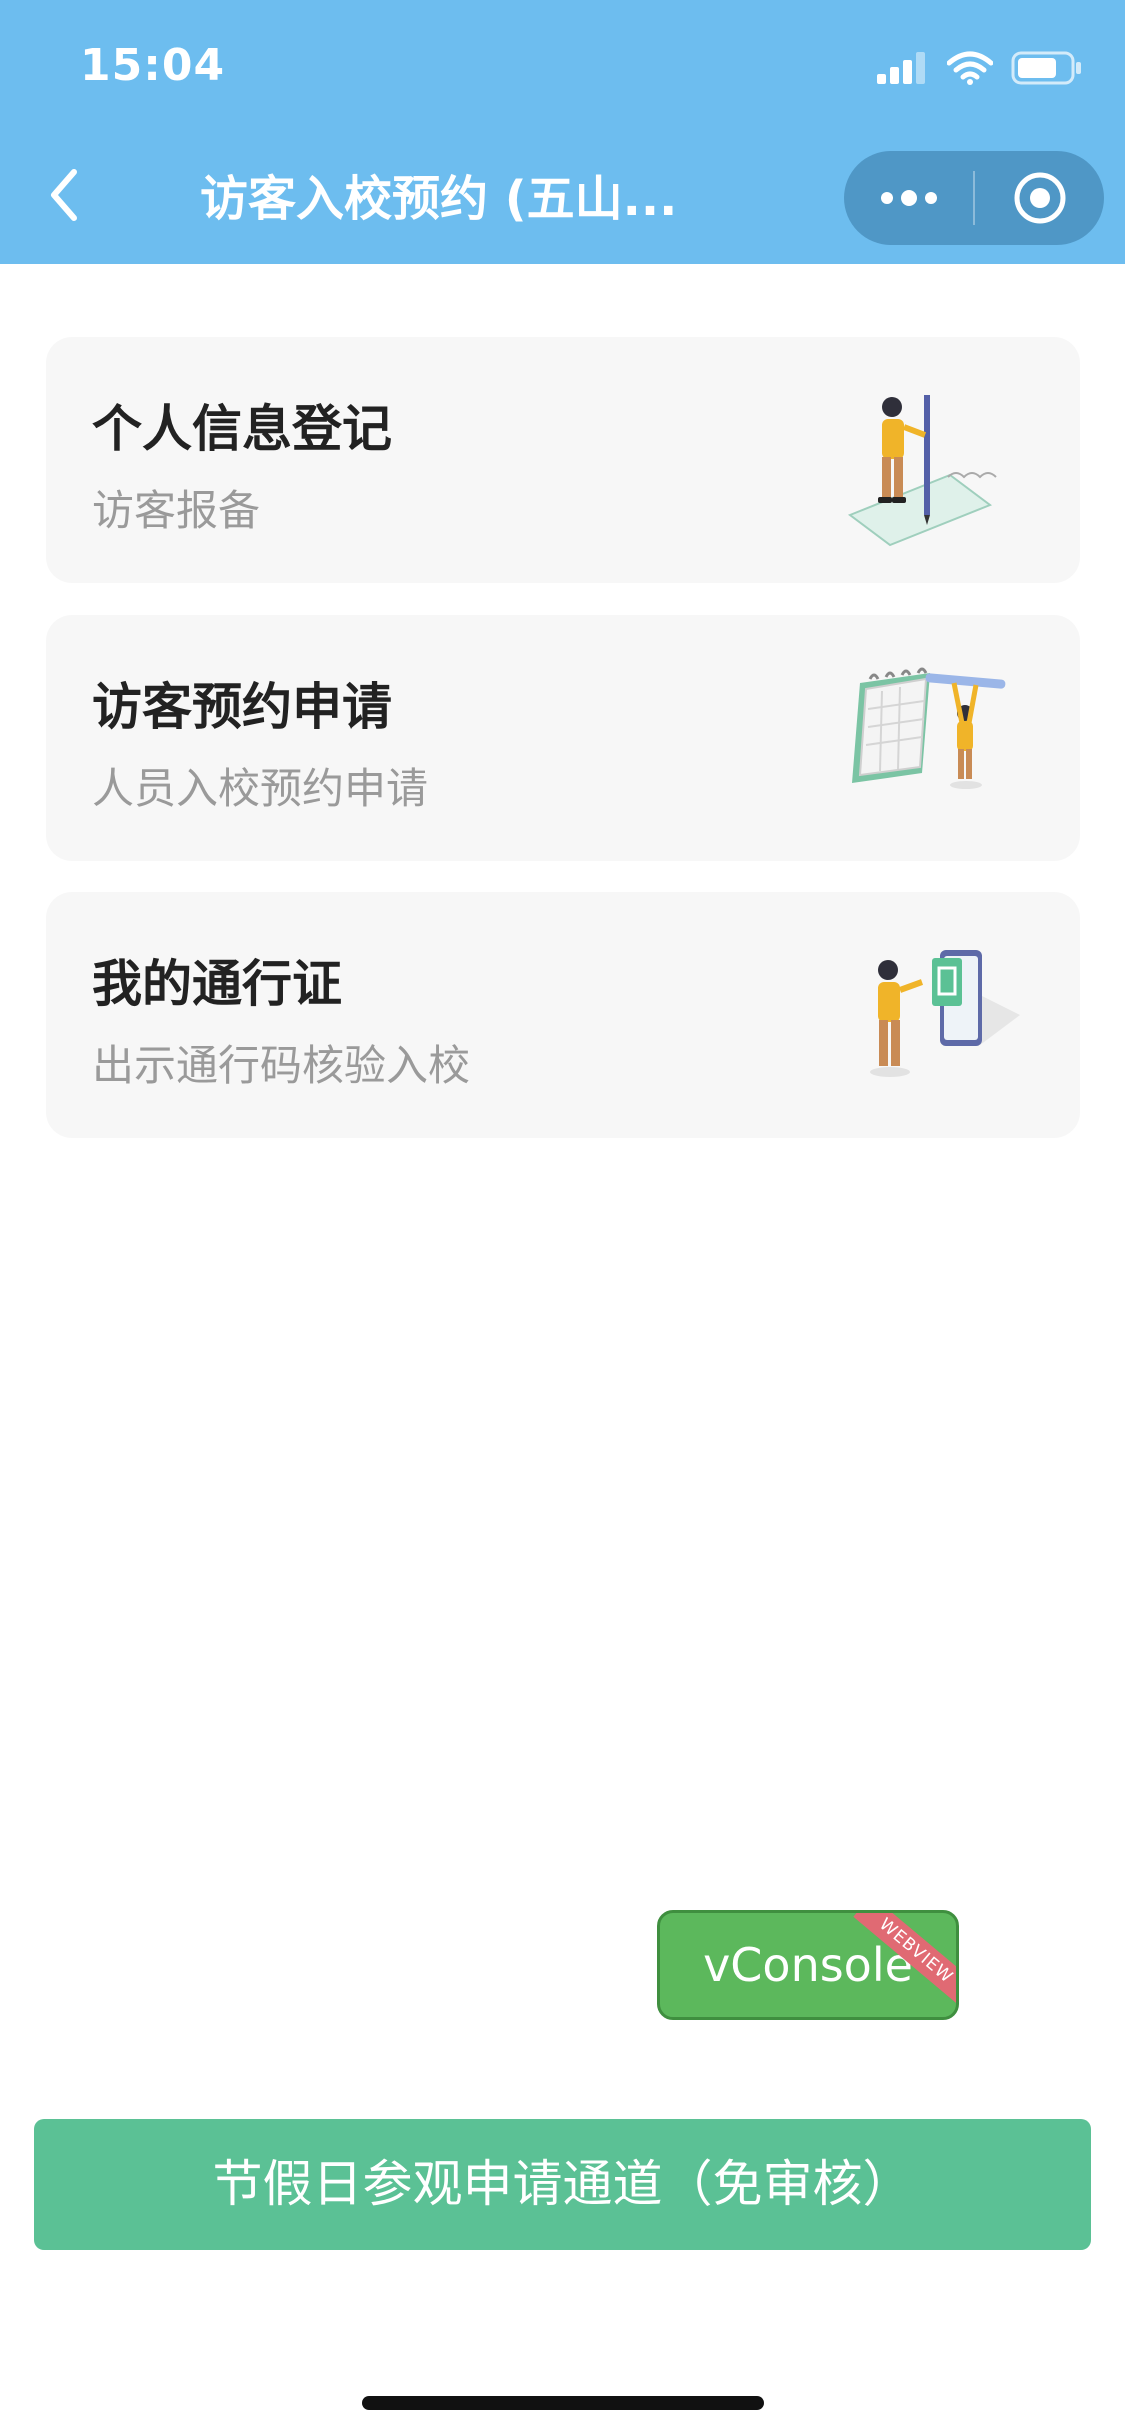 This screenshot has width=1125, height=2436. I want to click on more-dots-icon, so click(908, 198).